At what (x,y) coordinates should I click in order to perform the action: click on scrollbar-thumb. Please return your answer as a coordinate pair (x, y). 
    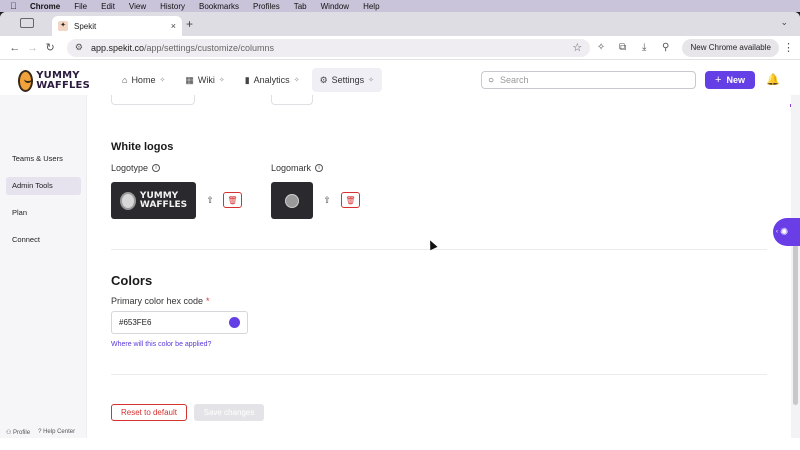
    Looking at the image, I should click on (795, 325).